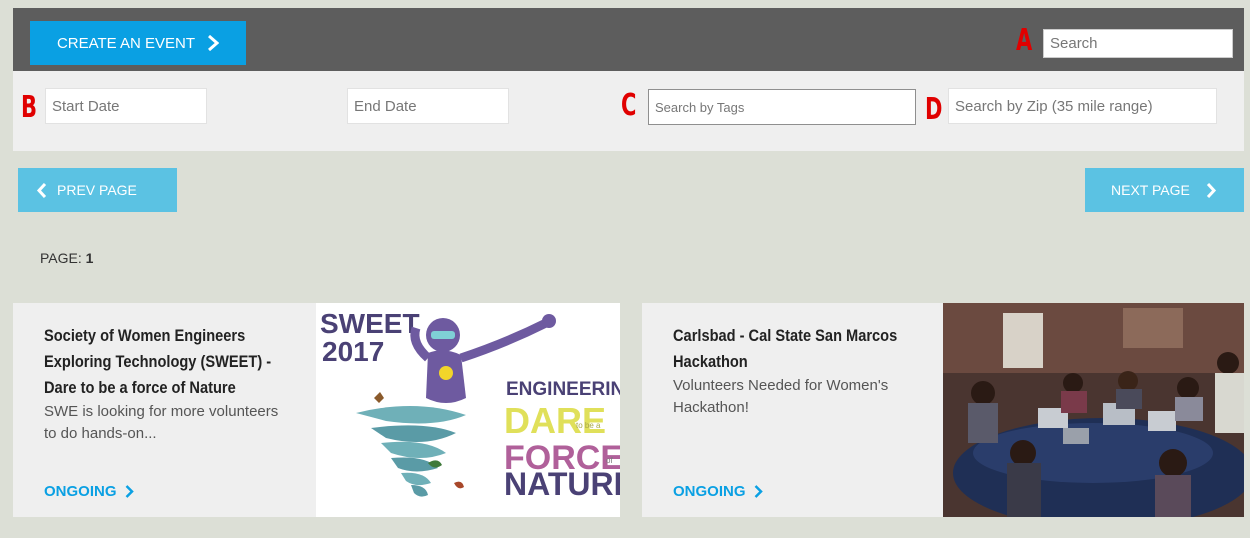 This screenshot has width=1250, height=538. Describe the element at coordinates (1082, 106) in the screenshot. I see `zip-search-field` at that location.